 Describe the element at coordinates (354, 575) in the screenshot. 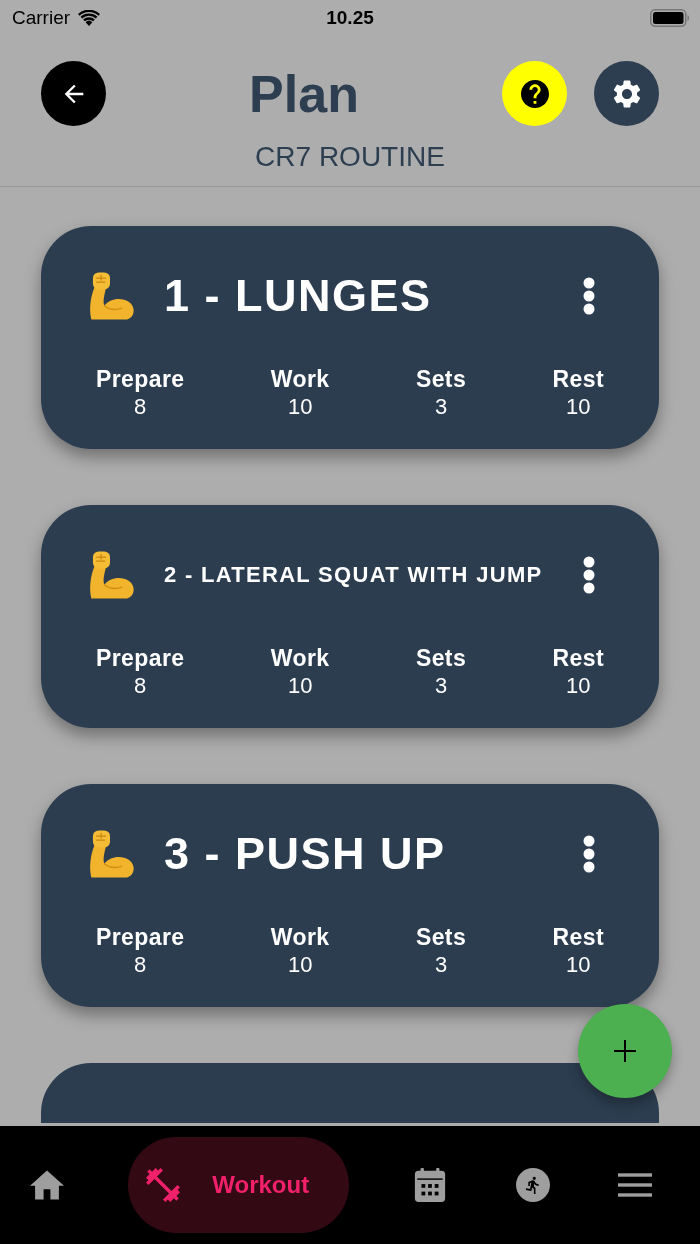

I see `exercise-title: 2 - LATERAL SQUAT WITH JUMP` at that location.